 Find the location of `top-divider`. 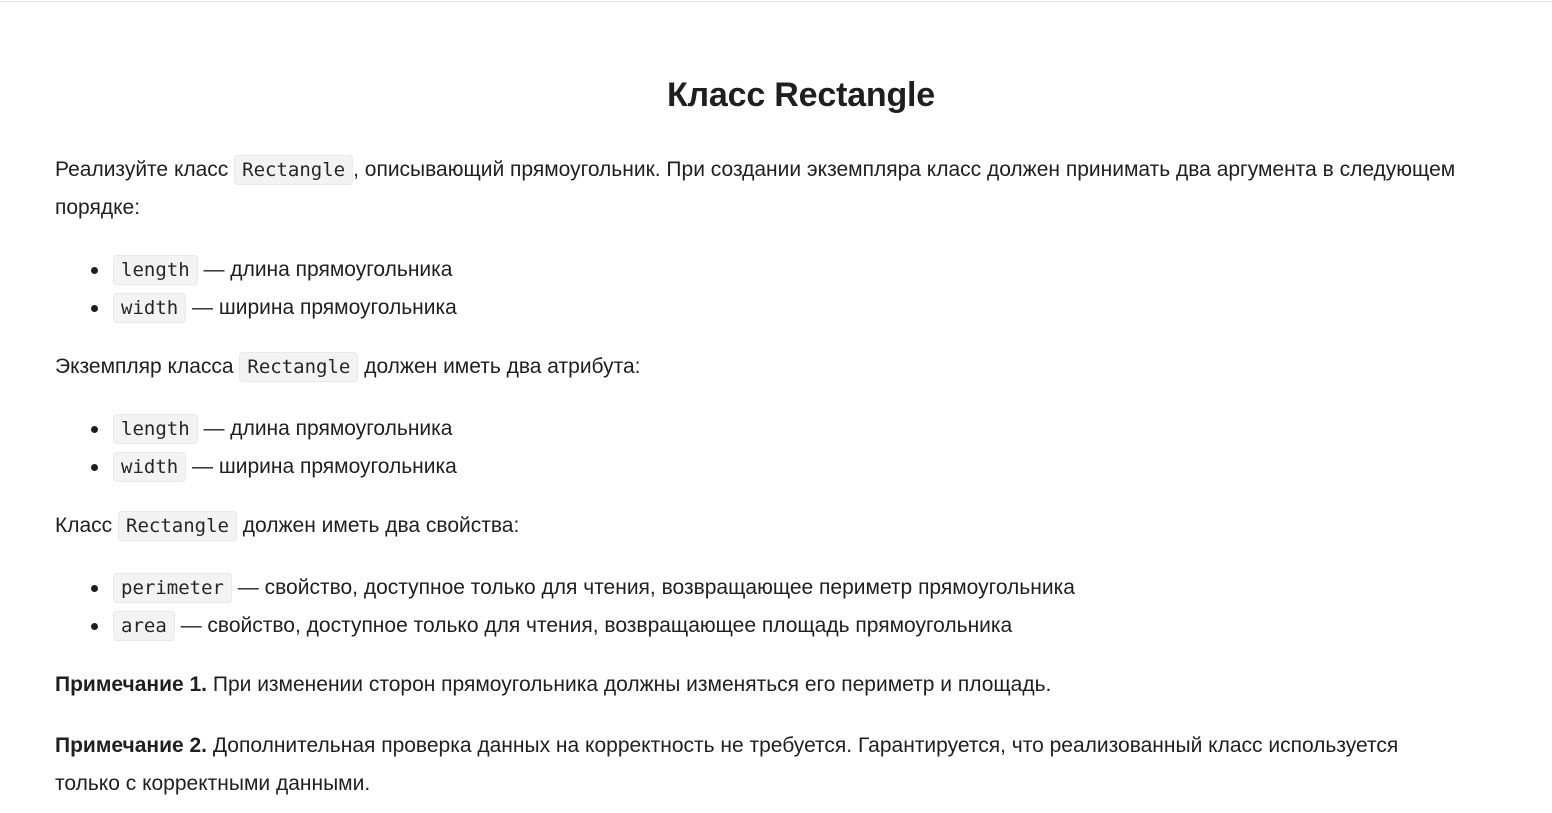

top-divider is located at coordinates (776, 1).